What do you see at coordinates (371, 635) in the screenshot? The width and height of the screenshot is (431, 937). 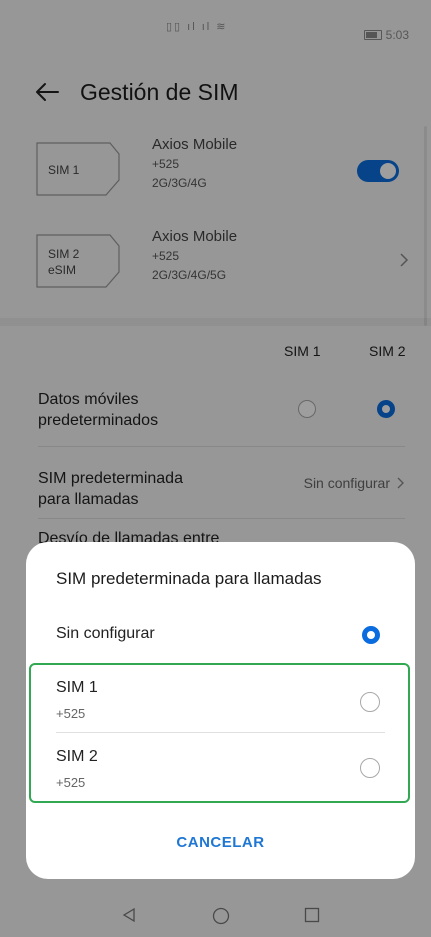 I see `option-none-radio` at bounding box center [371, 635].